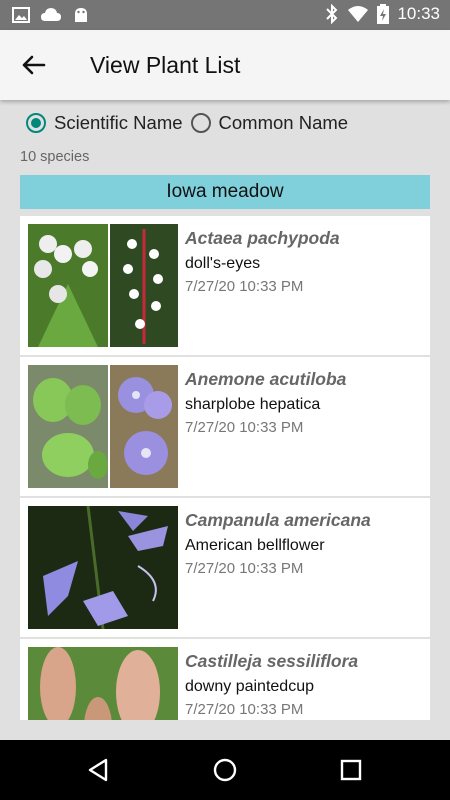  I want to click on scientific-name: Actaea pachypoda, so click(262, 238).